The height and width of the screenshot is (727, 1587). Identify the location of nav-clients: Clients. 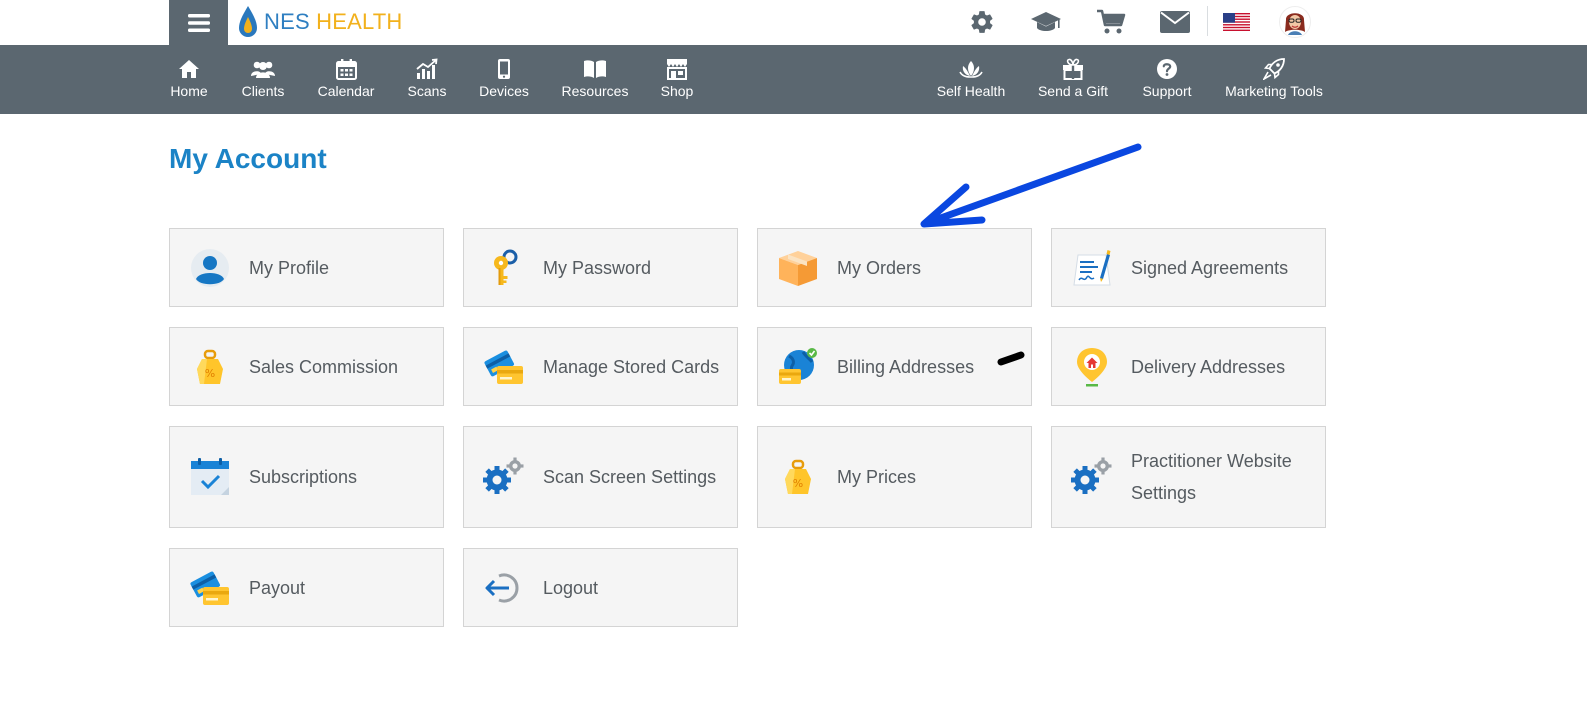
(263, 79).